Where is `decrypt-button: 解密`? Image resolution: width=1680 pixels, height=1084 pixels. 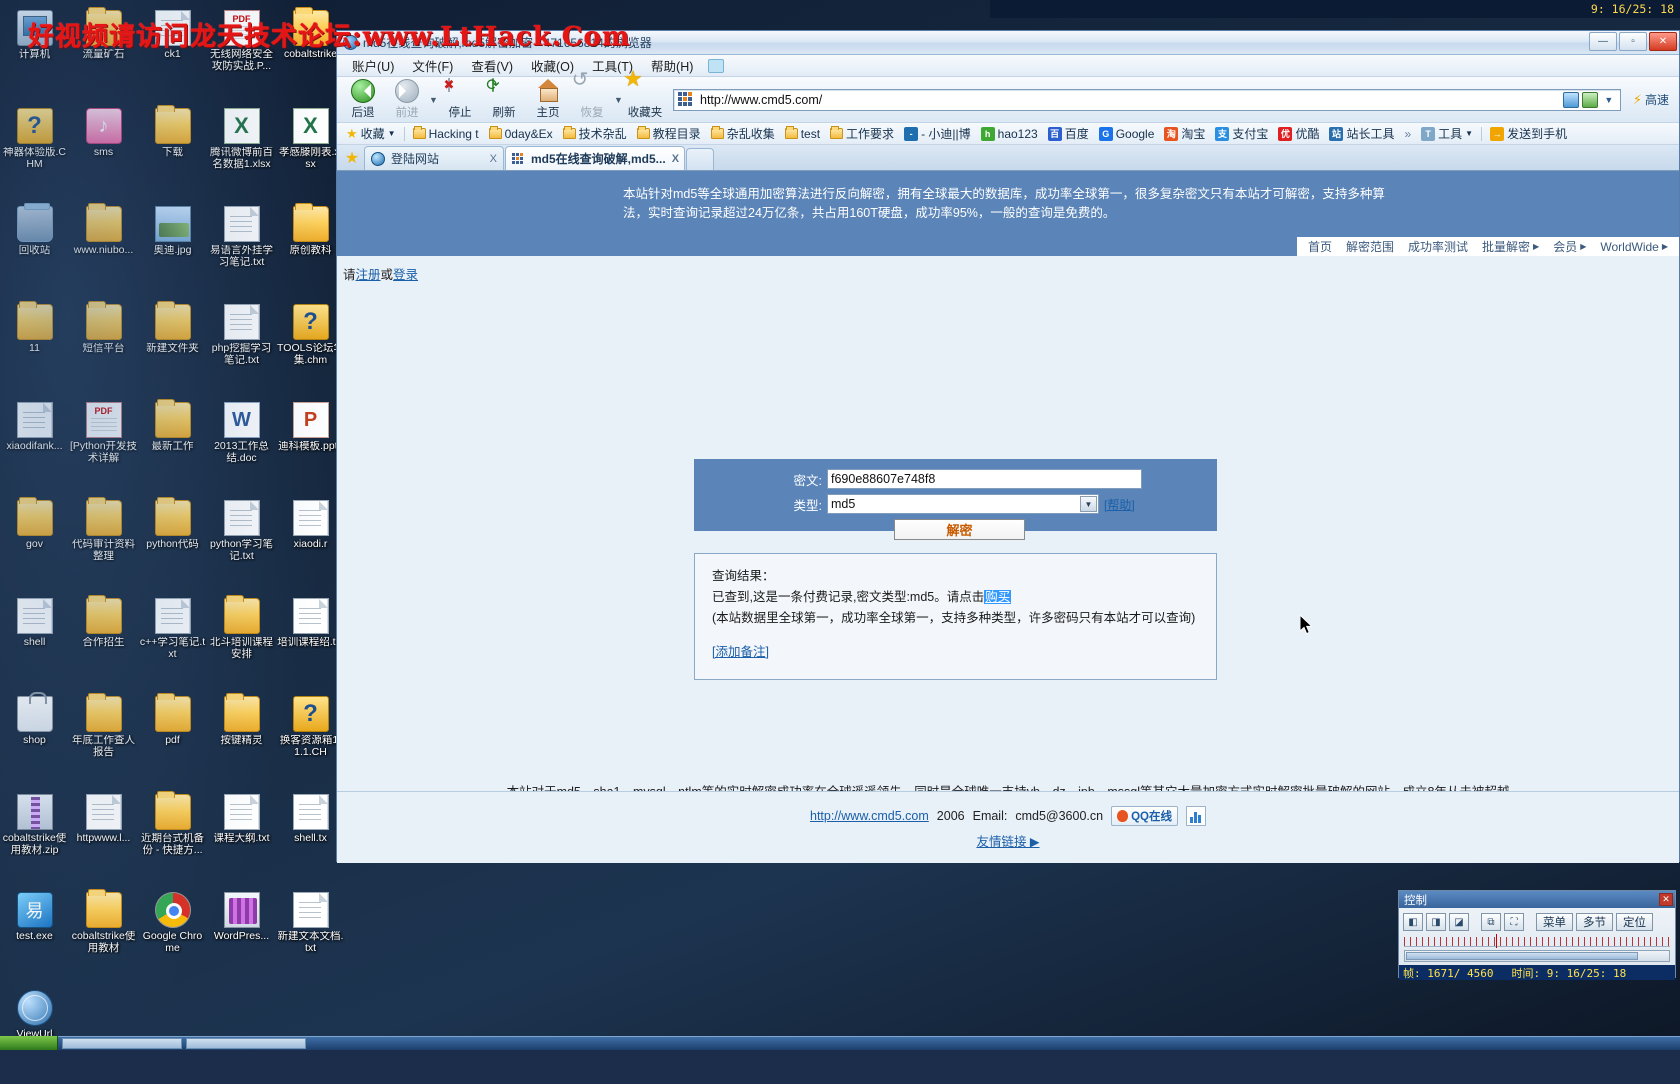
decrypt-button: 解密 is located at coordinates (959, 529).